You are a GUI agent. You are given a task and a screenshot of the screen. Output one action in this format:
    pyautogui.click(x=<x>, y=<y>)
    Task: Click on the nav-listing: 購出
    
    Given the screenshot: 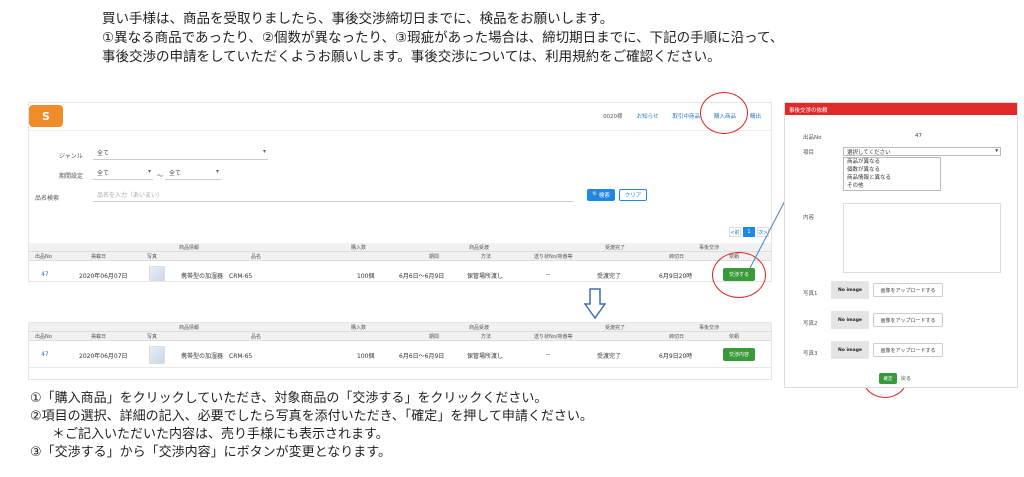 What is the action you would take?
    pyautogui.click(x=755, y=116)
    